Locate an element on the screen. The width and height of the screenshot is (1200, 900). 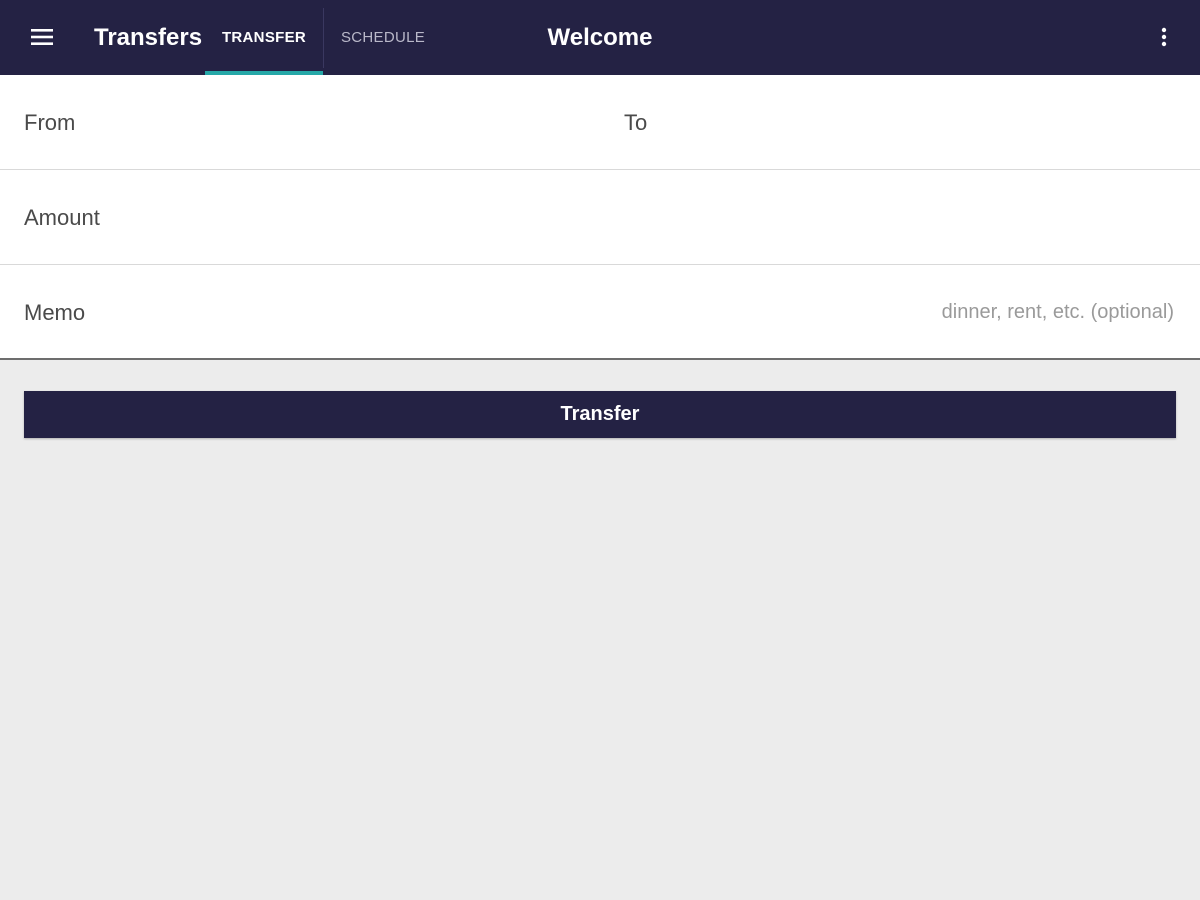
from-to-row: From To is located at coordinates (600, 122).